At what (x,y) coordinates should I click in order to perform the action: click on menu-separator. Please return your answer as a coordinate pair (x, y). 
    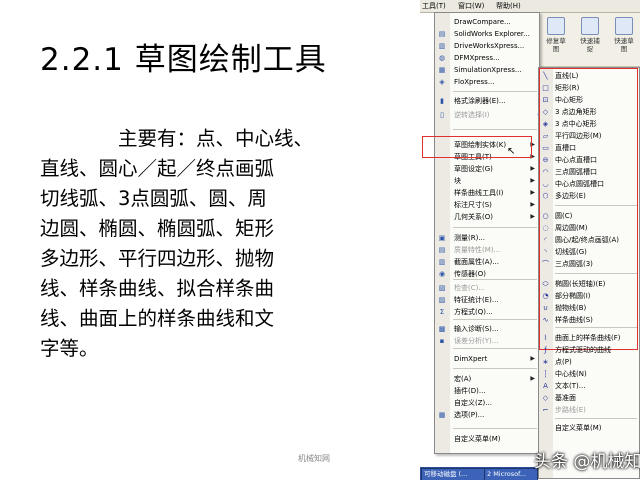
    Looking at the image, I should click on (495, 368).